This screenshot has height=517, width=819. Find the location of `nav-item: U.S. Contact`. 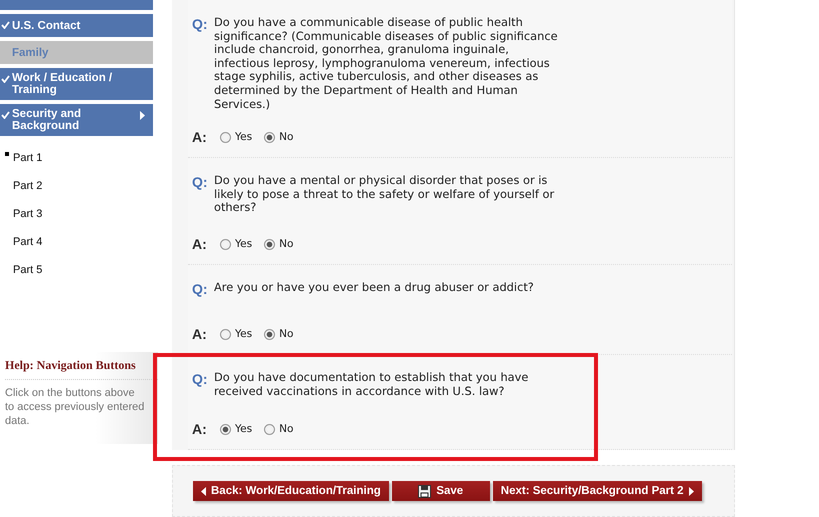

nav-item: U.S. Contact is located at coordinates (76, 25).